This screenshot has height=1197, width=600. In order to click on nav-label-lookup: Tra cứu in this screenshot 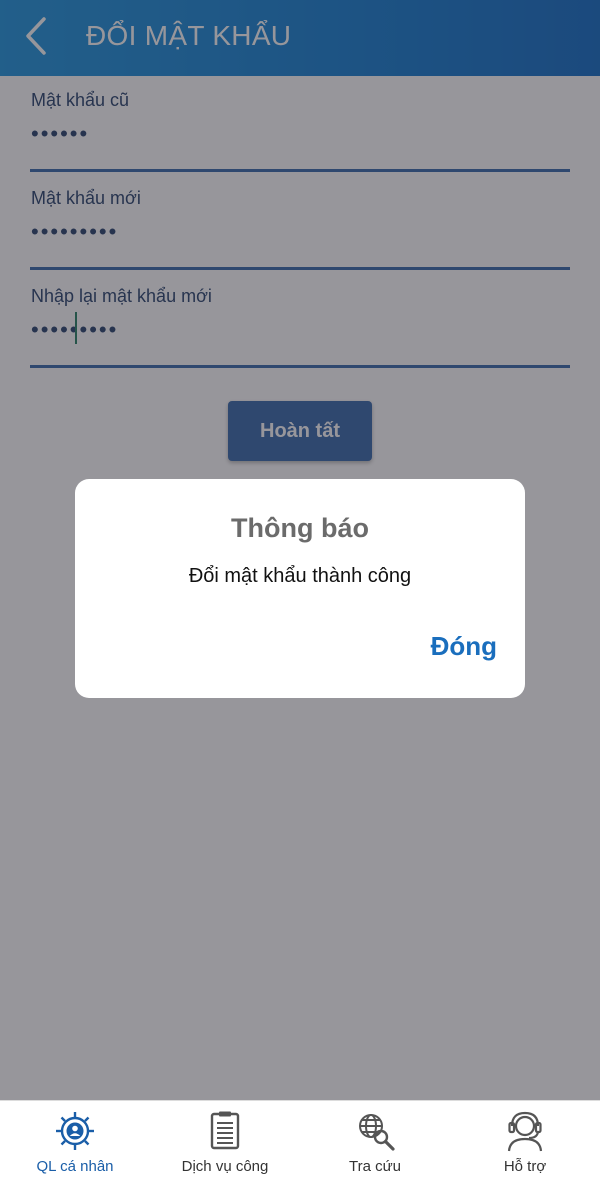, I will do `click(375, 1166)`.